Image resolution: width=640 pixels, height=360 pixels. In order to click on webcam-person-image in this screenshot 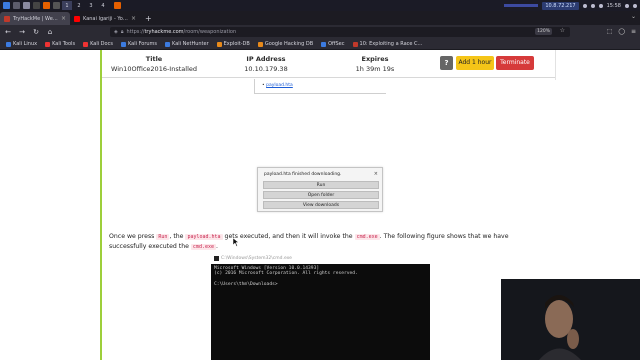, I will do `click(570, 319)`.